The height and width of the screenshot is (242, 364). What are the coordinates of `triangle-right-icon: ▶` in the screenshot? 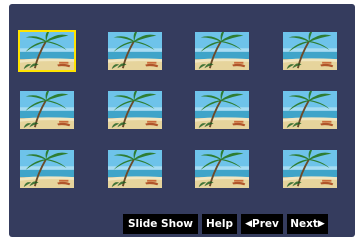 It's located at (321, 224).